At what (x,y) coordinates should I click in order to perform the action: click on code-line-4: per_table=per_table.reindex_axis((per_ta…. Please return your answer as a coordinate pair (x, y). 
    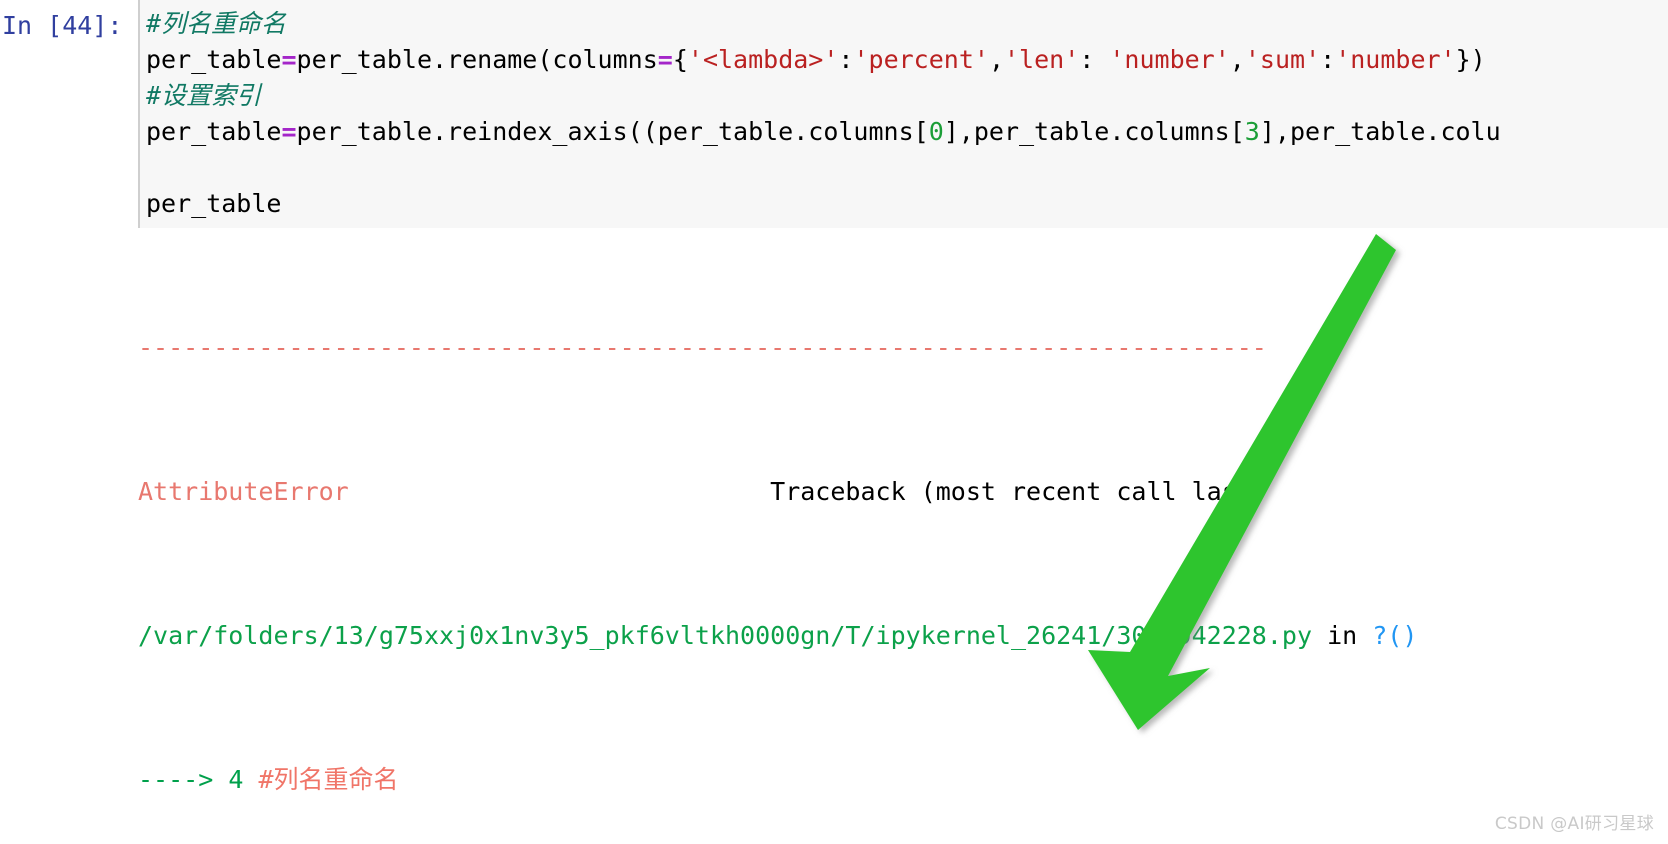
    Looking at the image, I should click on (907, 132).